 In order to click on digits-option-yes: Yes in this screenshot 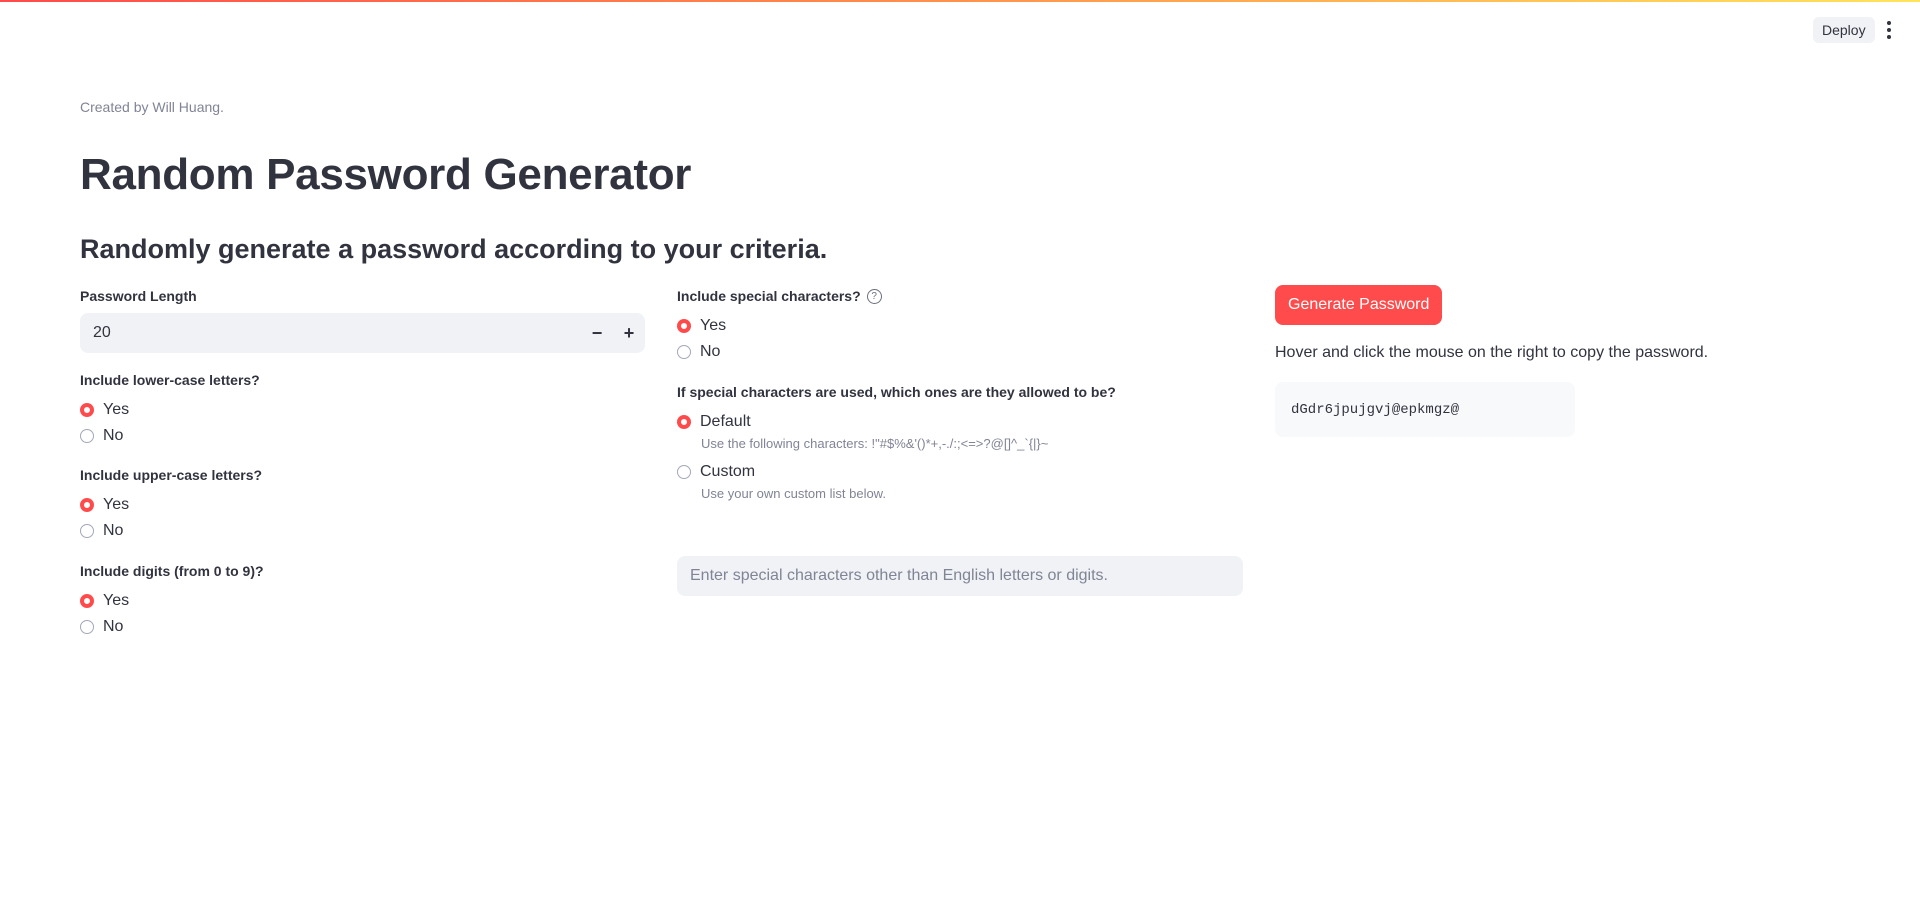, I will do `click(104, 601)`.